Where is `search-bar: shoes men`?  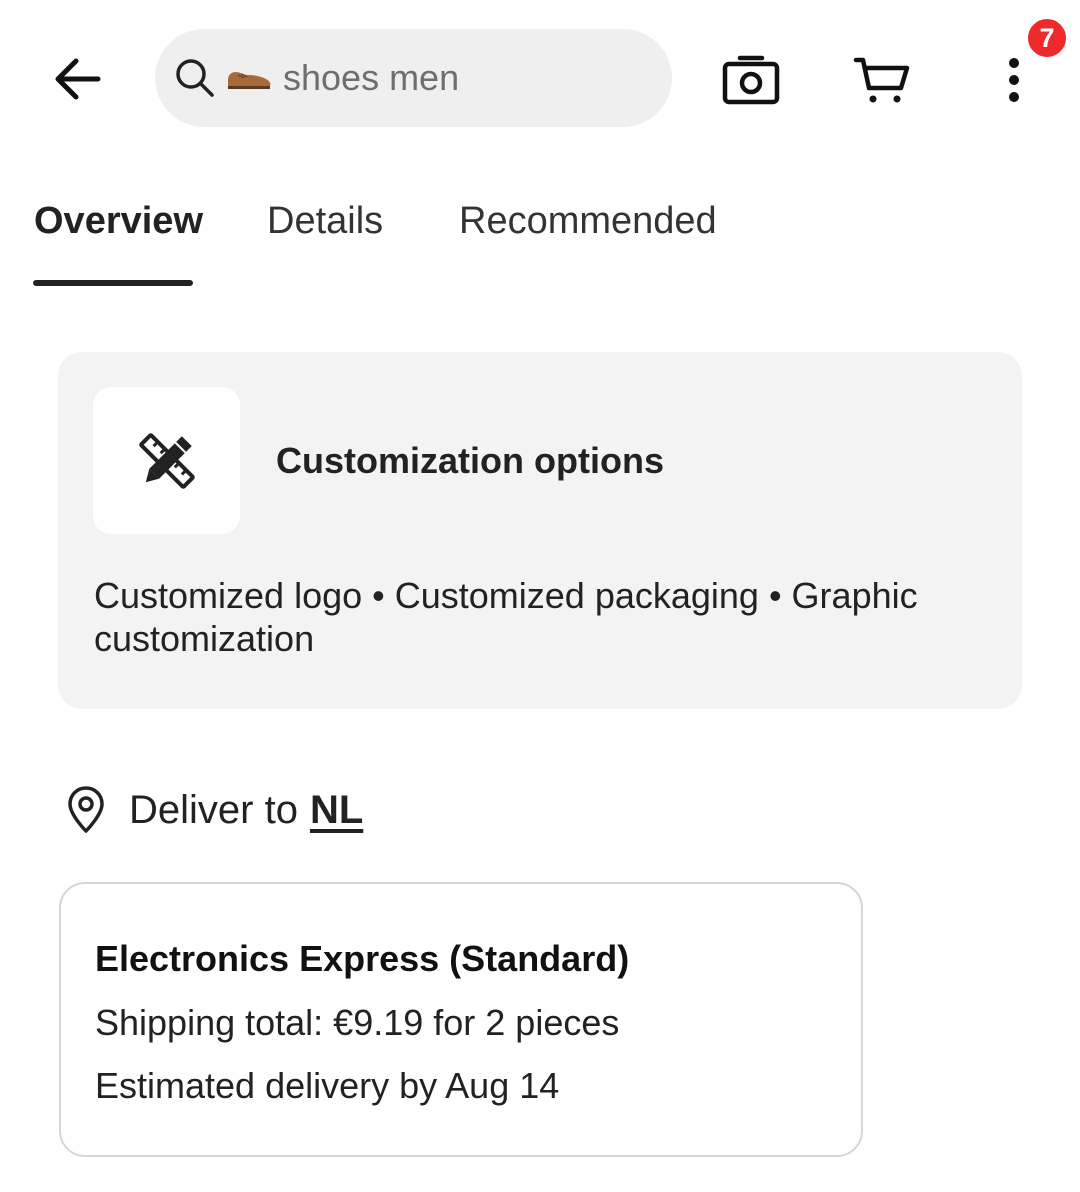
search-bar: shoes men is located at coordinates (413, 78).